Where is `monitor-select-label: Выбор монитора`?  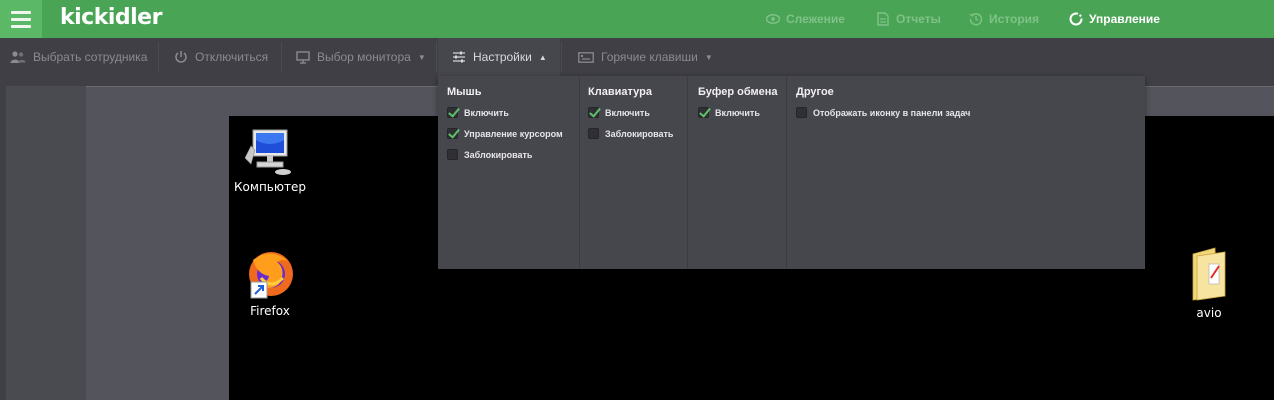
monitor-select-label: Выбор монитора is located at coordinates (364, 57).